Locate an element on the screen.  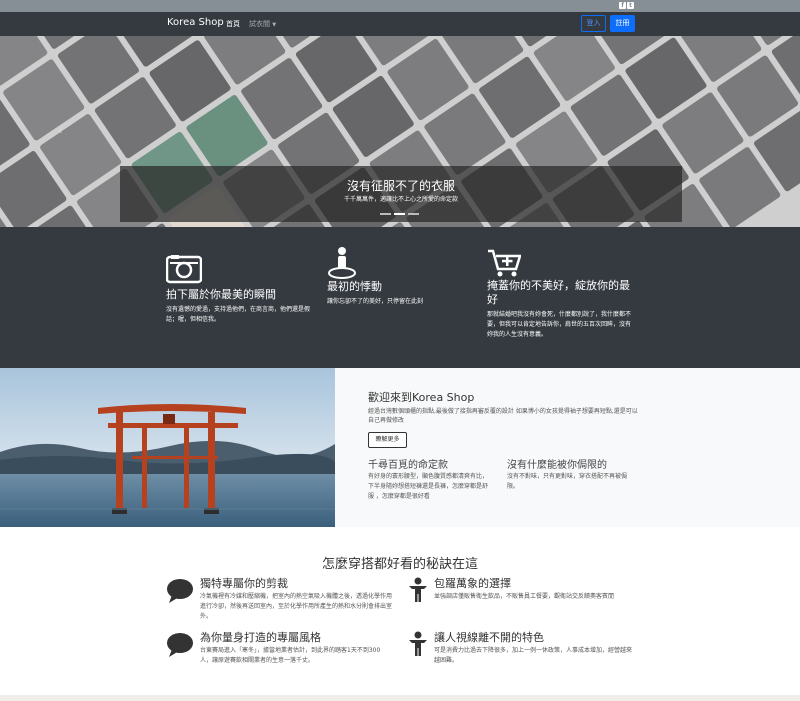
welcome-block-text: 沒有不對味，只有更對味，穿衣搭配不再被侷限。 is located at coordinates (567, 481).